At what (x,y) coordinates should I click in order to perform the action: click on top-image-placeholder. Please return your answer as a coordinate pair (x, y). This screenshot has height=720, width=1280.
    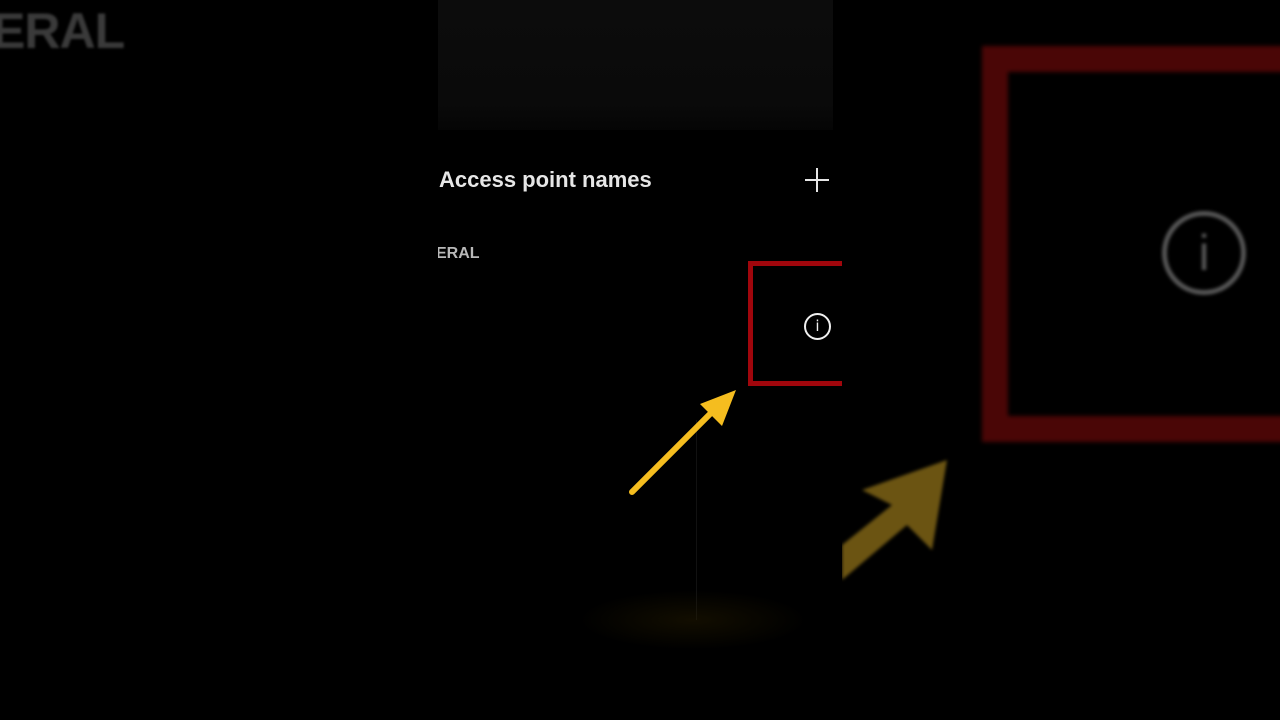
    Looking at the image, I should click on (635, 65).